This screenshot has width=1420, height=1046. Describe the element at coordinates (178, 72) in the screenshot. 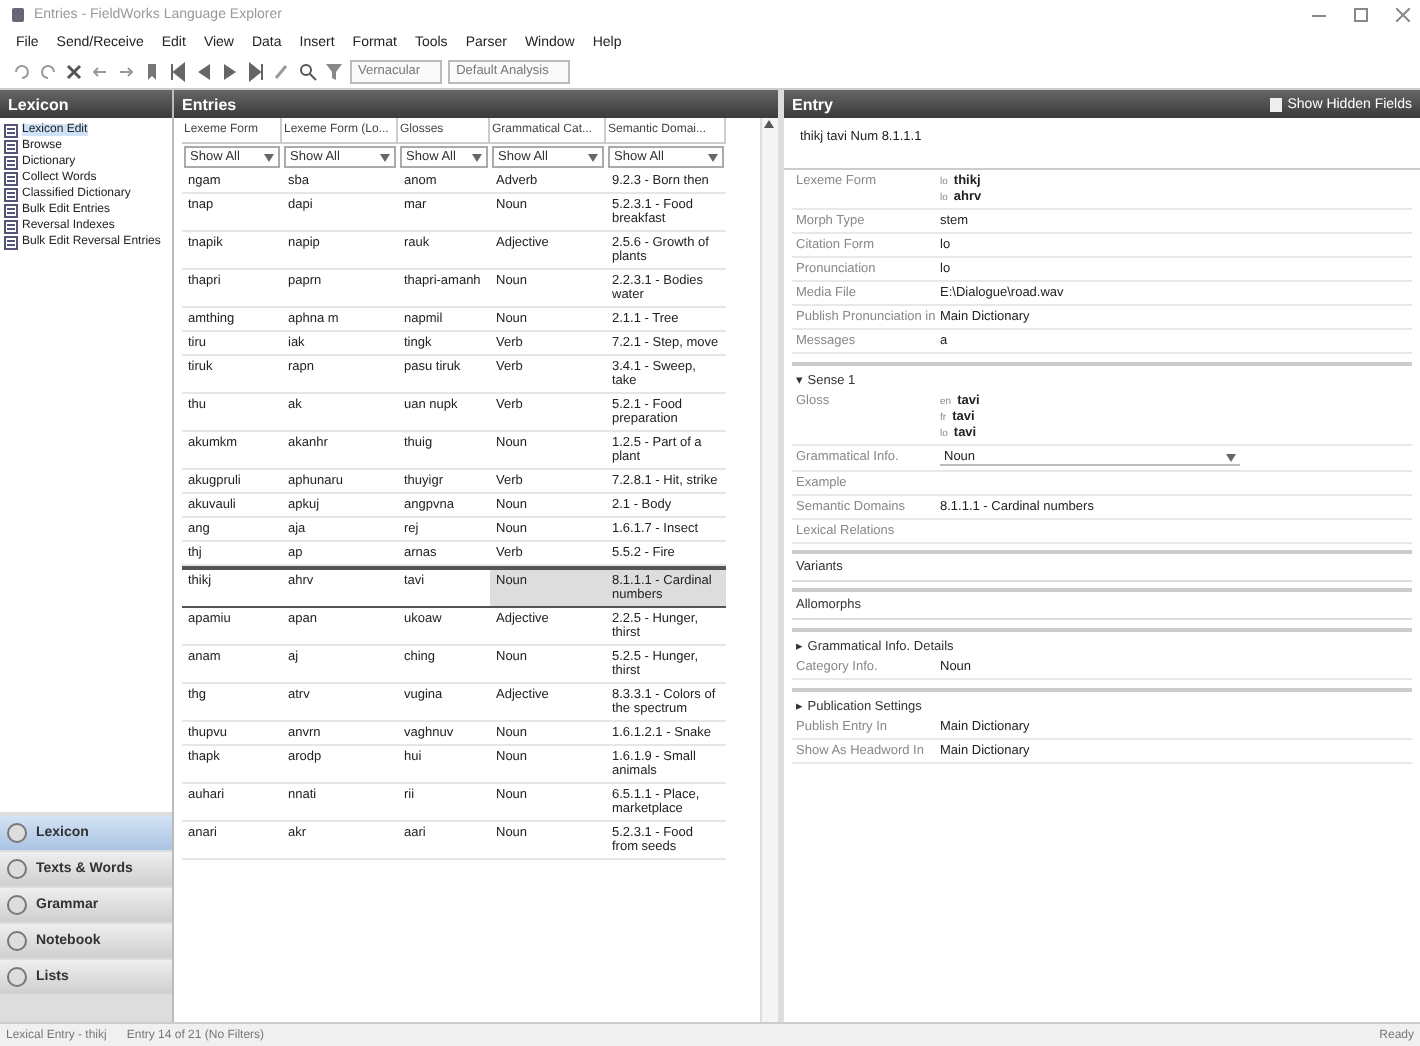

I see `first-record-icon` at that location.